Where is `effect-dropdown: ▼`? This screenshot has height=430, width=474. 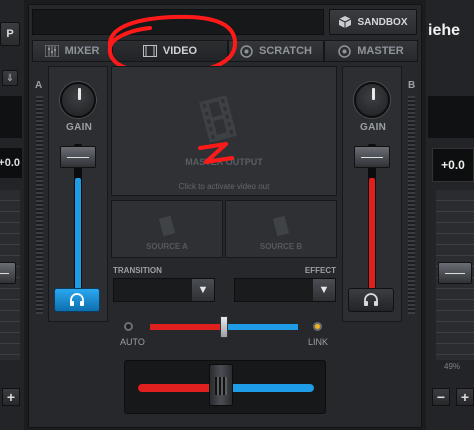
effect-dropdown: ▼ is located at coordinates (285, 290).